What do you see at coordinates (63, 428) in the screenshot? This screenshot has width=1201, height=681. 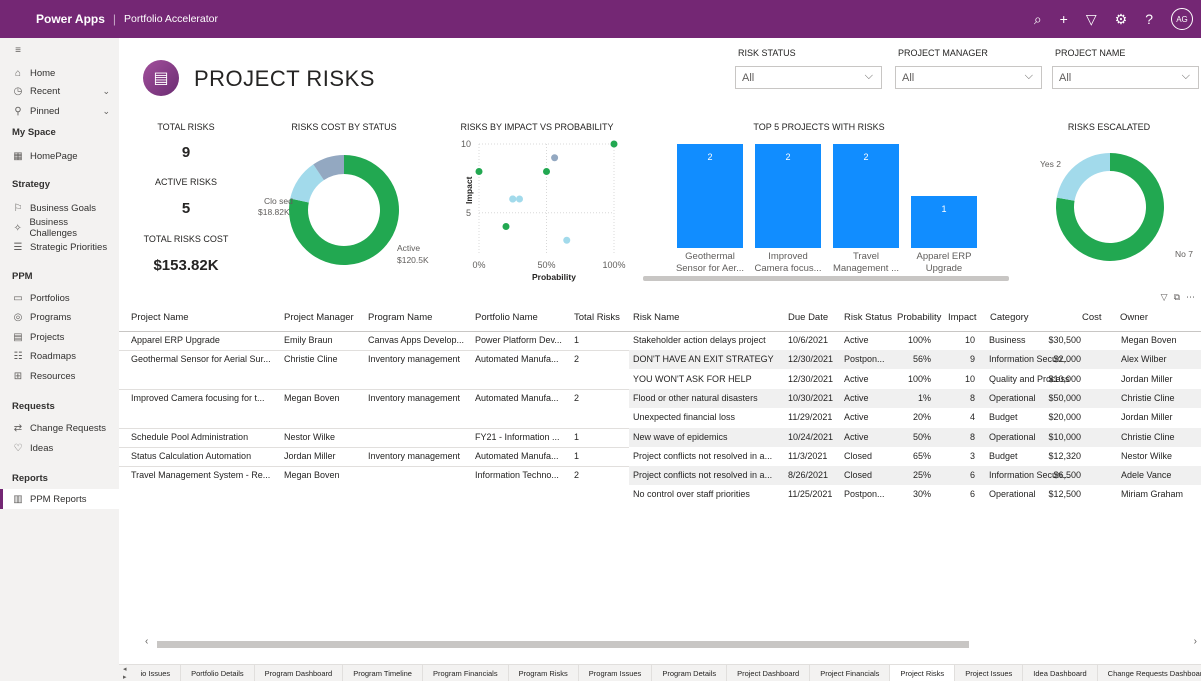 I see `sidebar-item-change-requests: ⇄ Change Requests` at bounding box center [63, 428].